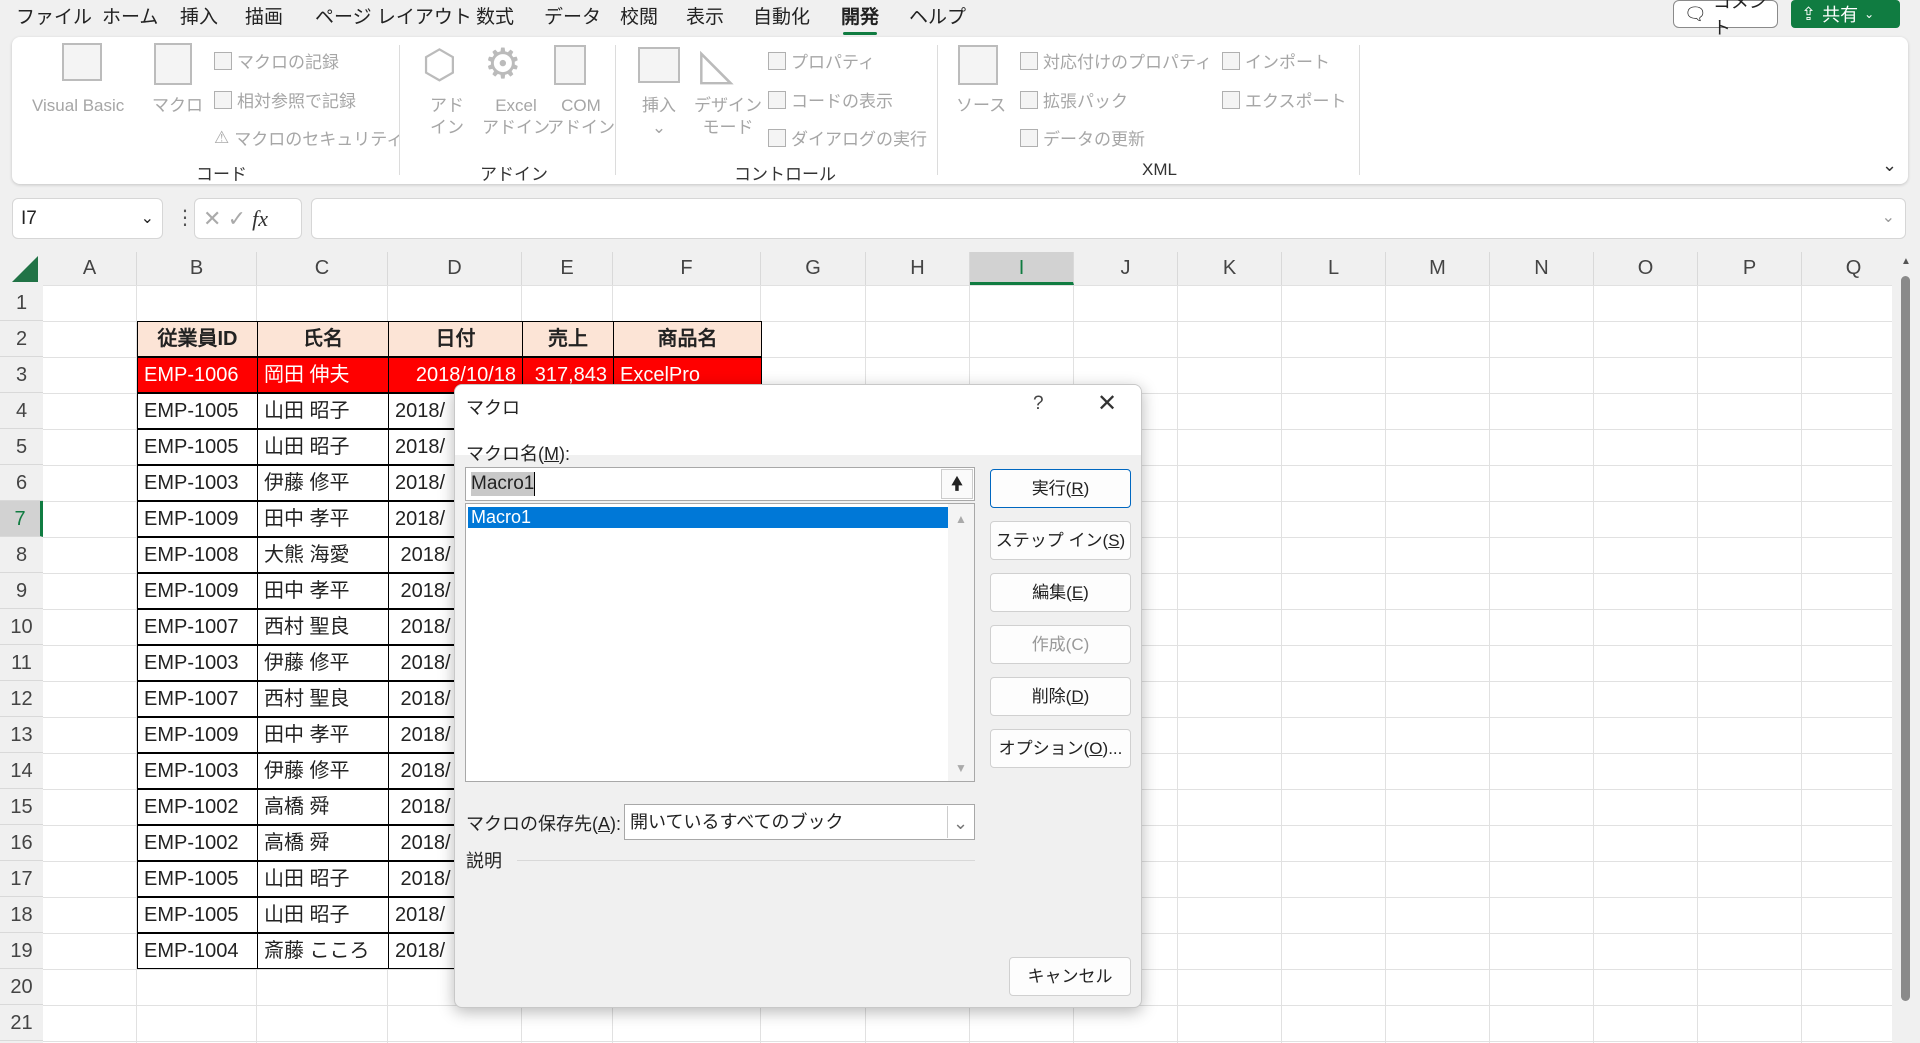 Image resolution: width=1920 pixels, height=1043 pixels. What do you see at coordinates (323, 339) in the screenshot?
I see `table-header-cell: 氏名` at bounding box center [323, 339].